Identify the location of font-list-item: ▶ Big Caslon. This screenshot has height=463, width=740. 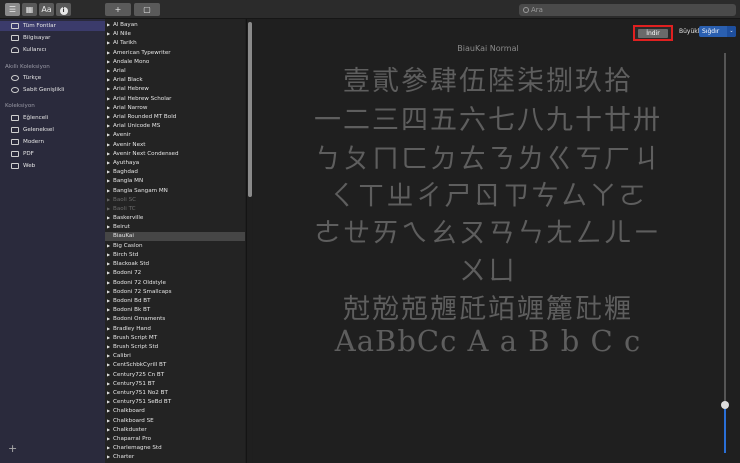
(175, 245).